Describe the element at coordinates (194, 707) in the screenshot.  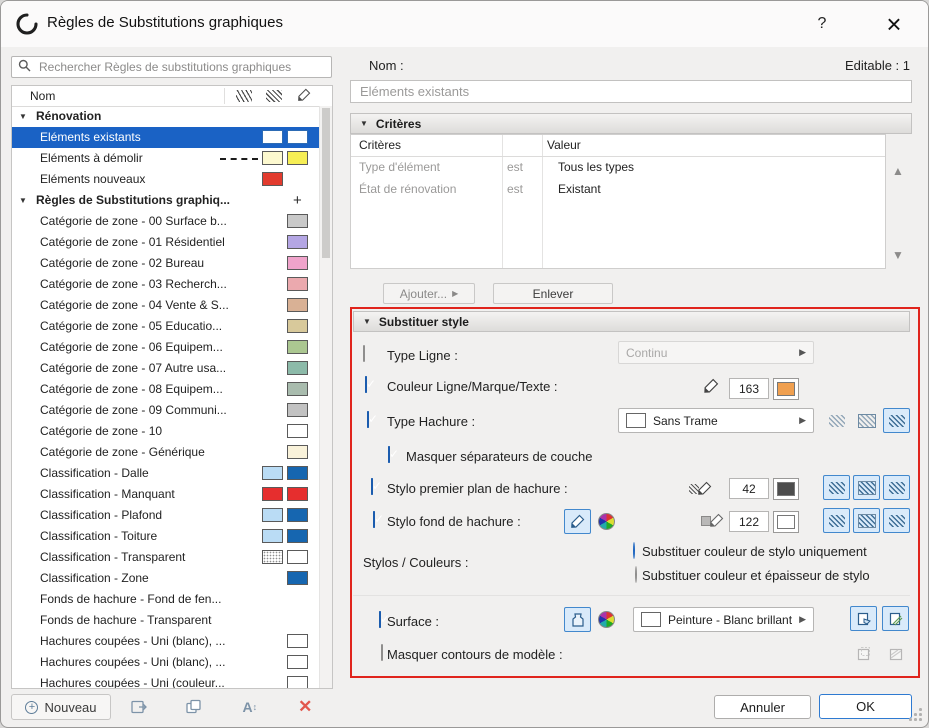
I see `duplicate-button` at that location.